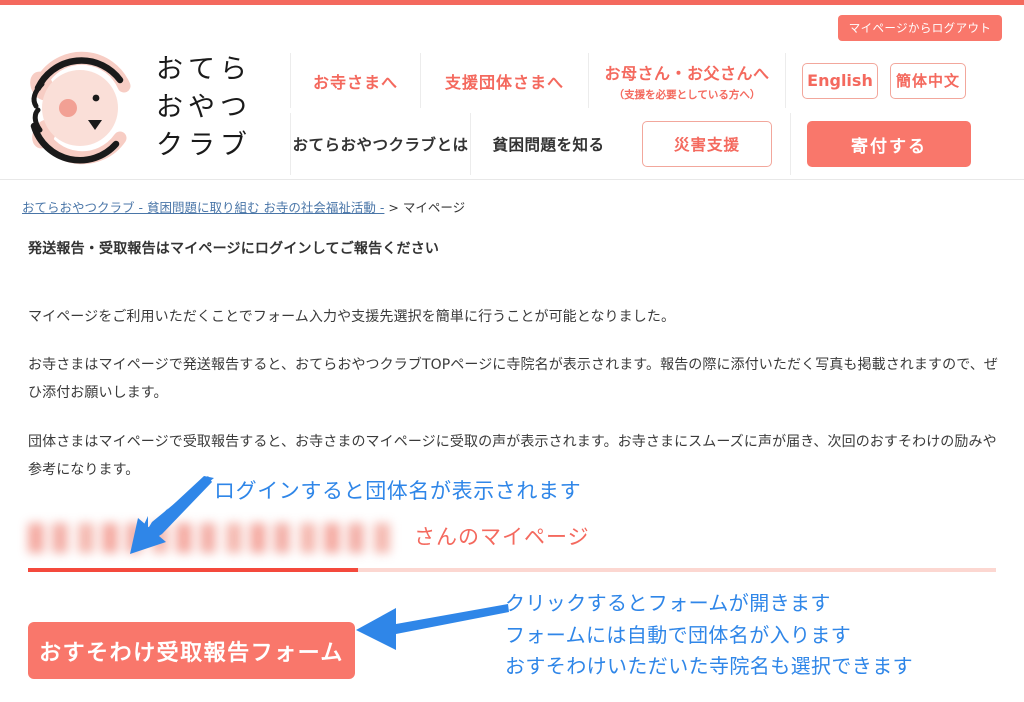 This screenshot has width=1024, height=702. Describe the element at coordinates (80, 108) in the screenshot. I see `otera-oyatsu-club-logo-icon` at that location.